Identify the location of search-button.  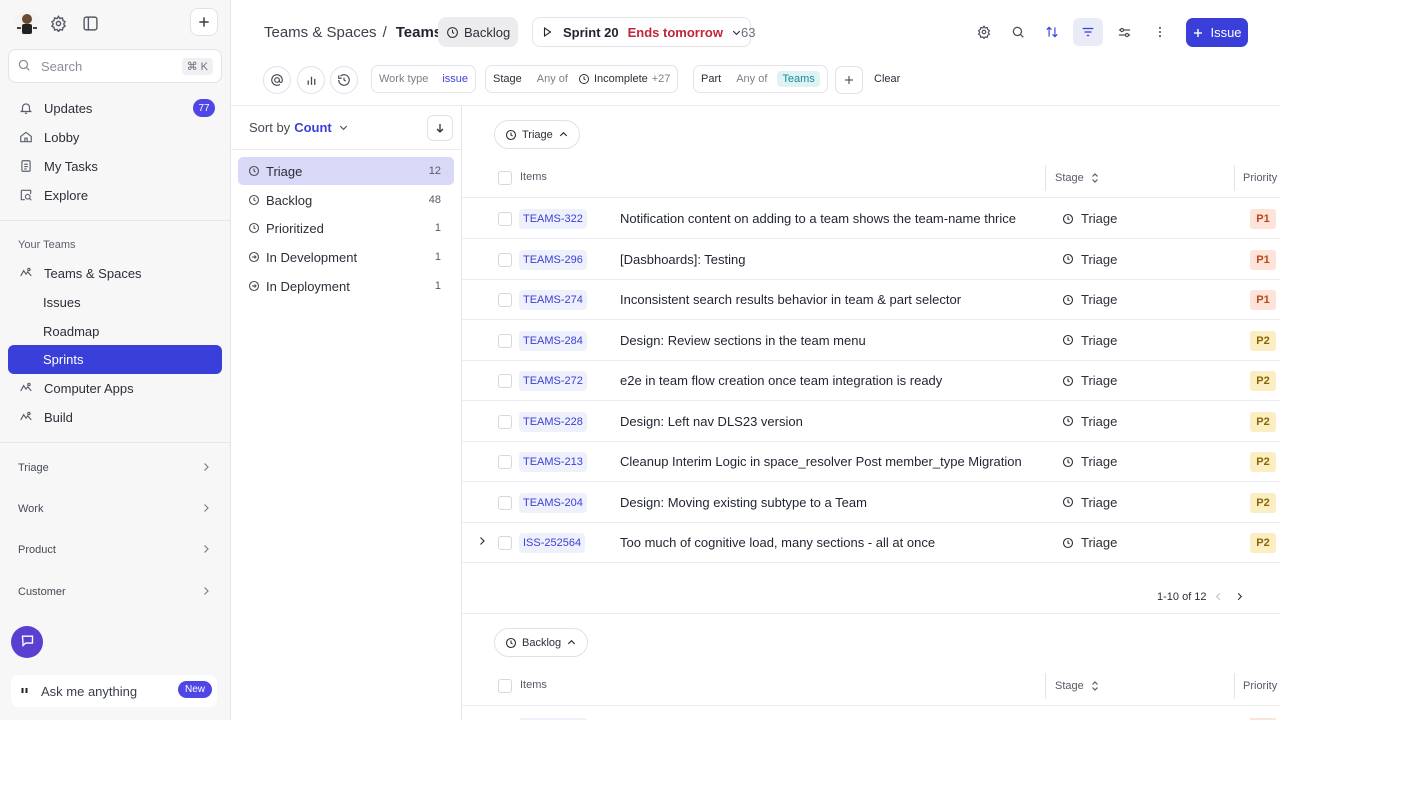
(1018, 32).